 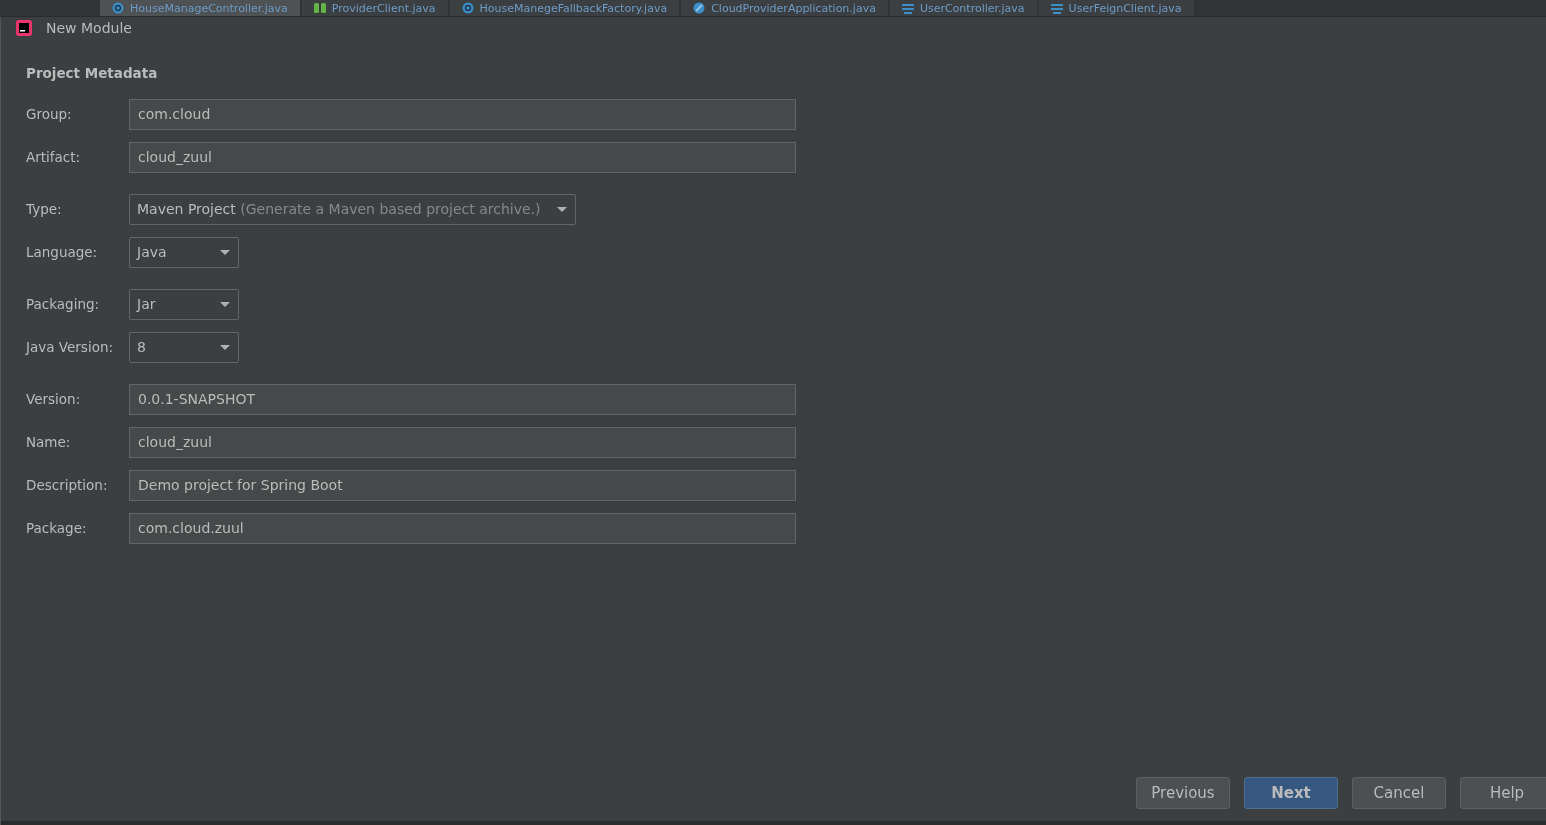 I want to click on input-field: com.cloud, so click(x=462, y=114).